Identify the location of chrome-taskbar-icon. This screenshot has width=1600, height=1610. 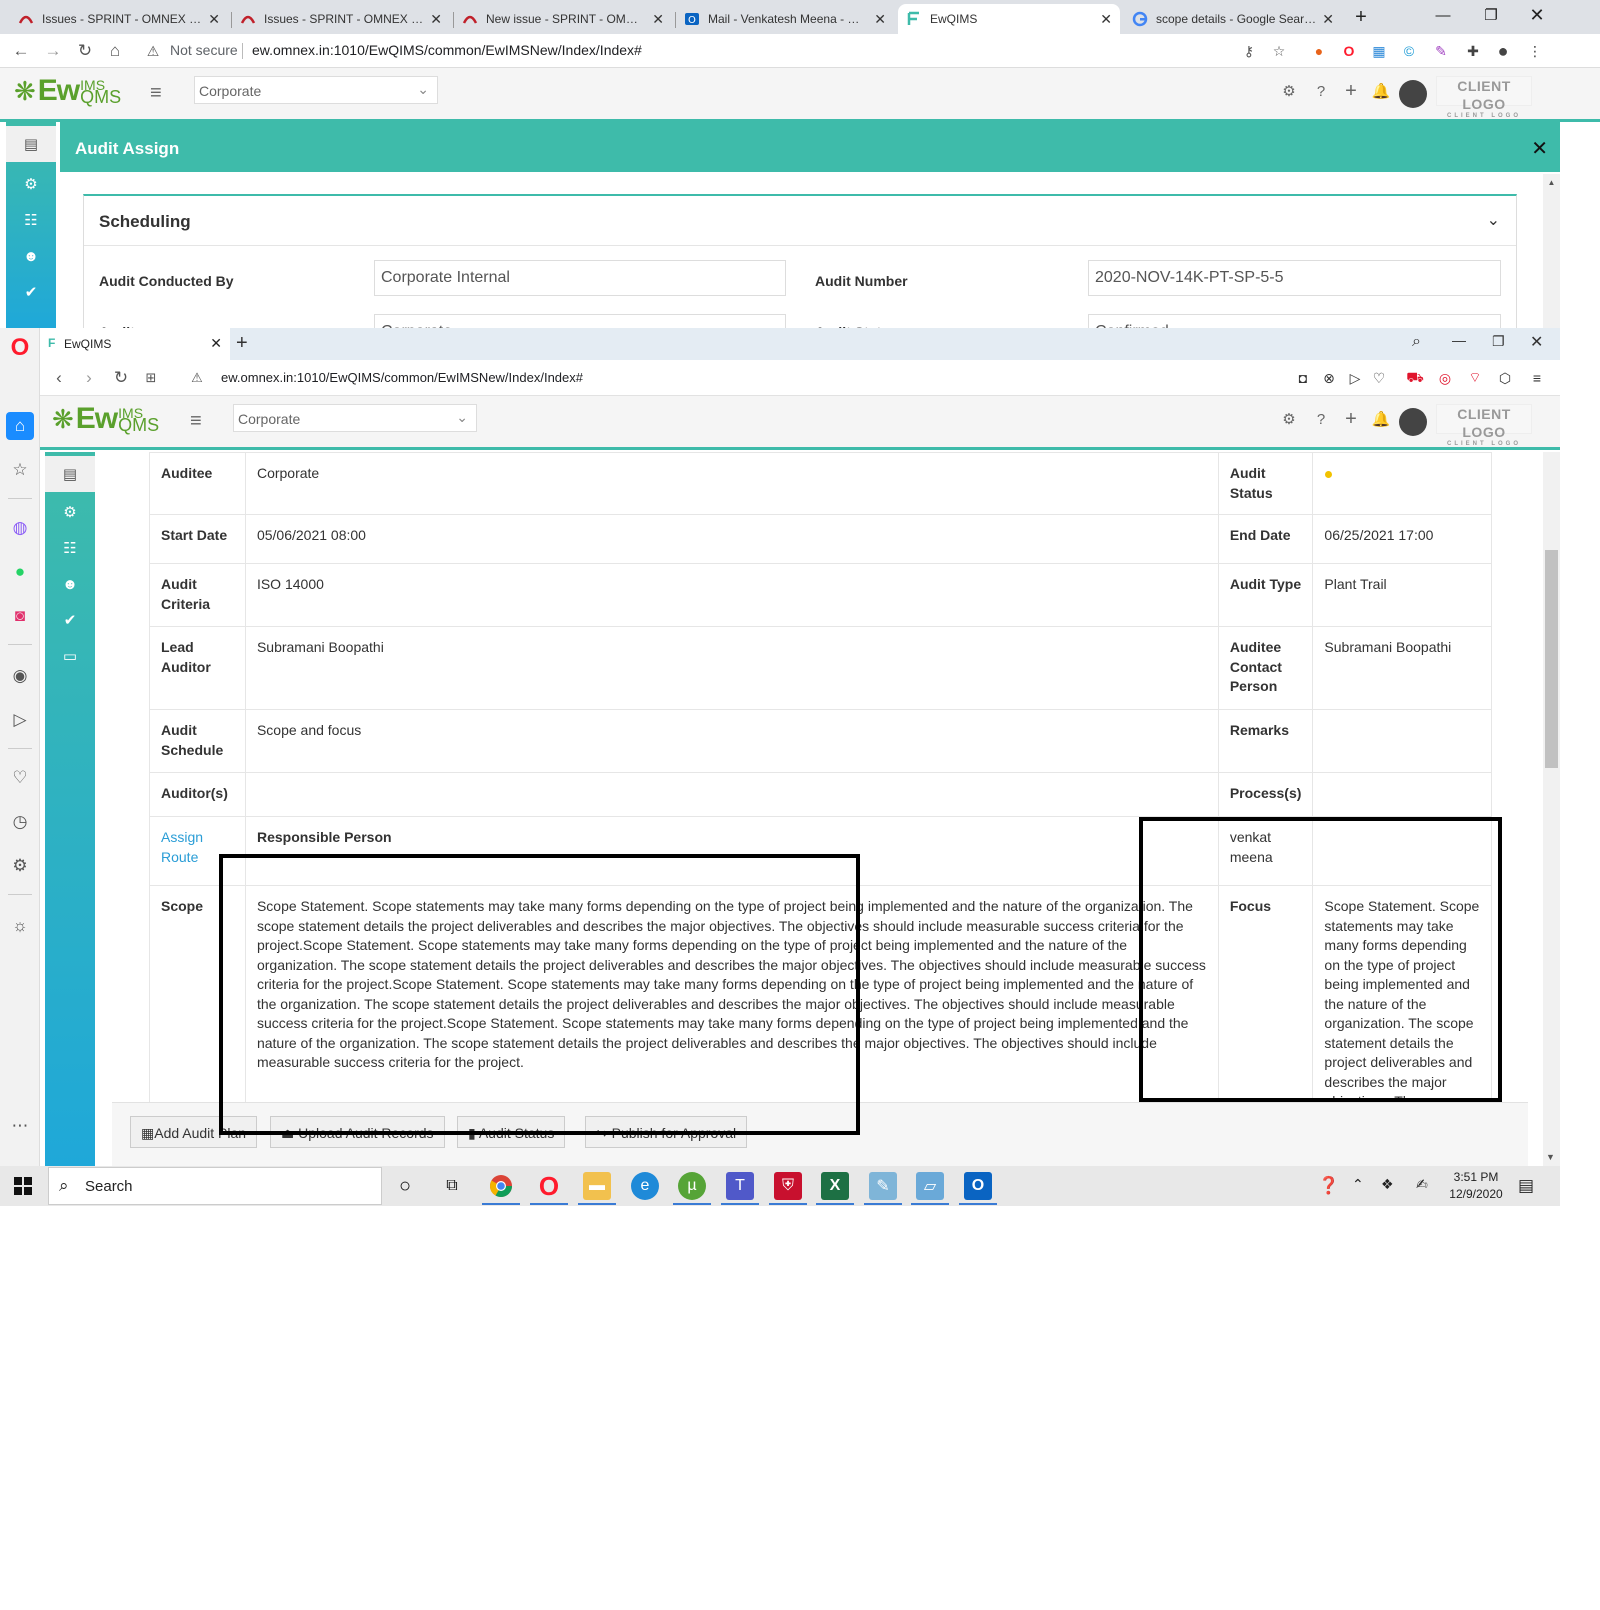
(501, 1186).